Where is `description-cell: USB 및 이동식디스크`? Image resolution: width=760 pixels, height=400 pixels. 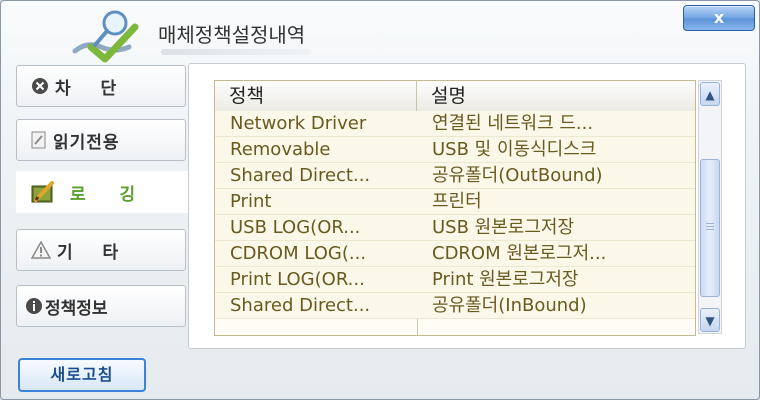
description-cell: USB 및 이동식디스크 is located at coordinates (514, 149).